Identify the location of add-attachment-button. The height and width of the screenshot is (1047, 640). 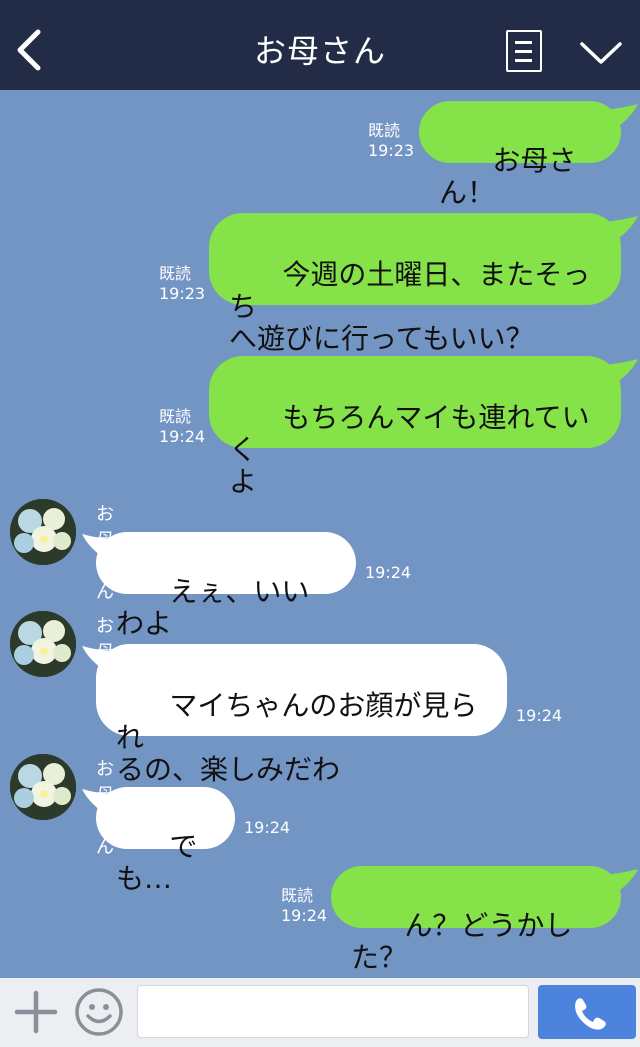
(36, 1012).